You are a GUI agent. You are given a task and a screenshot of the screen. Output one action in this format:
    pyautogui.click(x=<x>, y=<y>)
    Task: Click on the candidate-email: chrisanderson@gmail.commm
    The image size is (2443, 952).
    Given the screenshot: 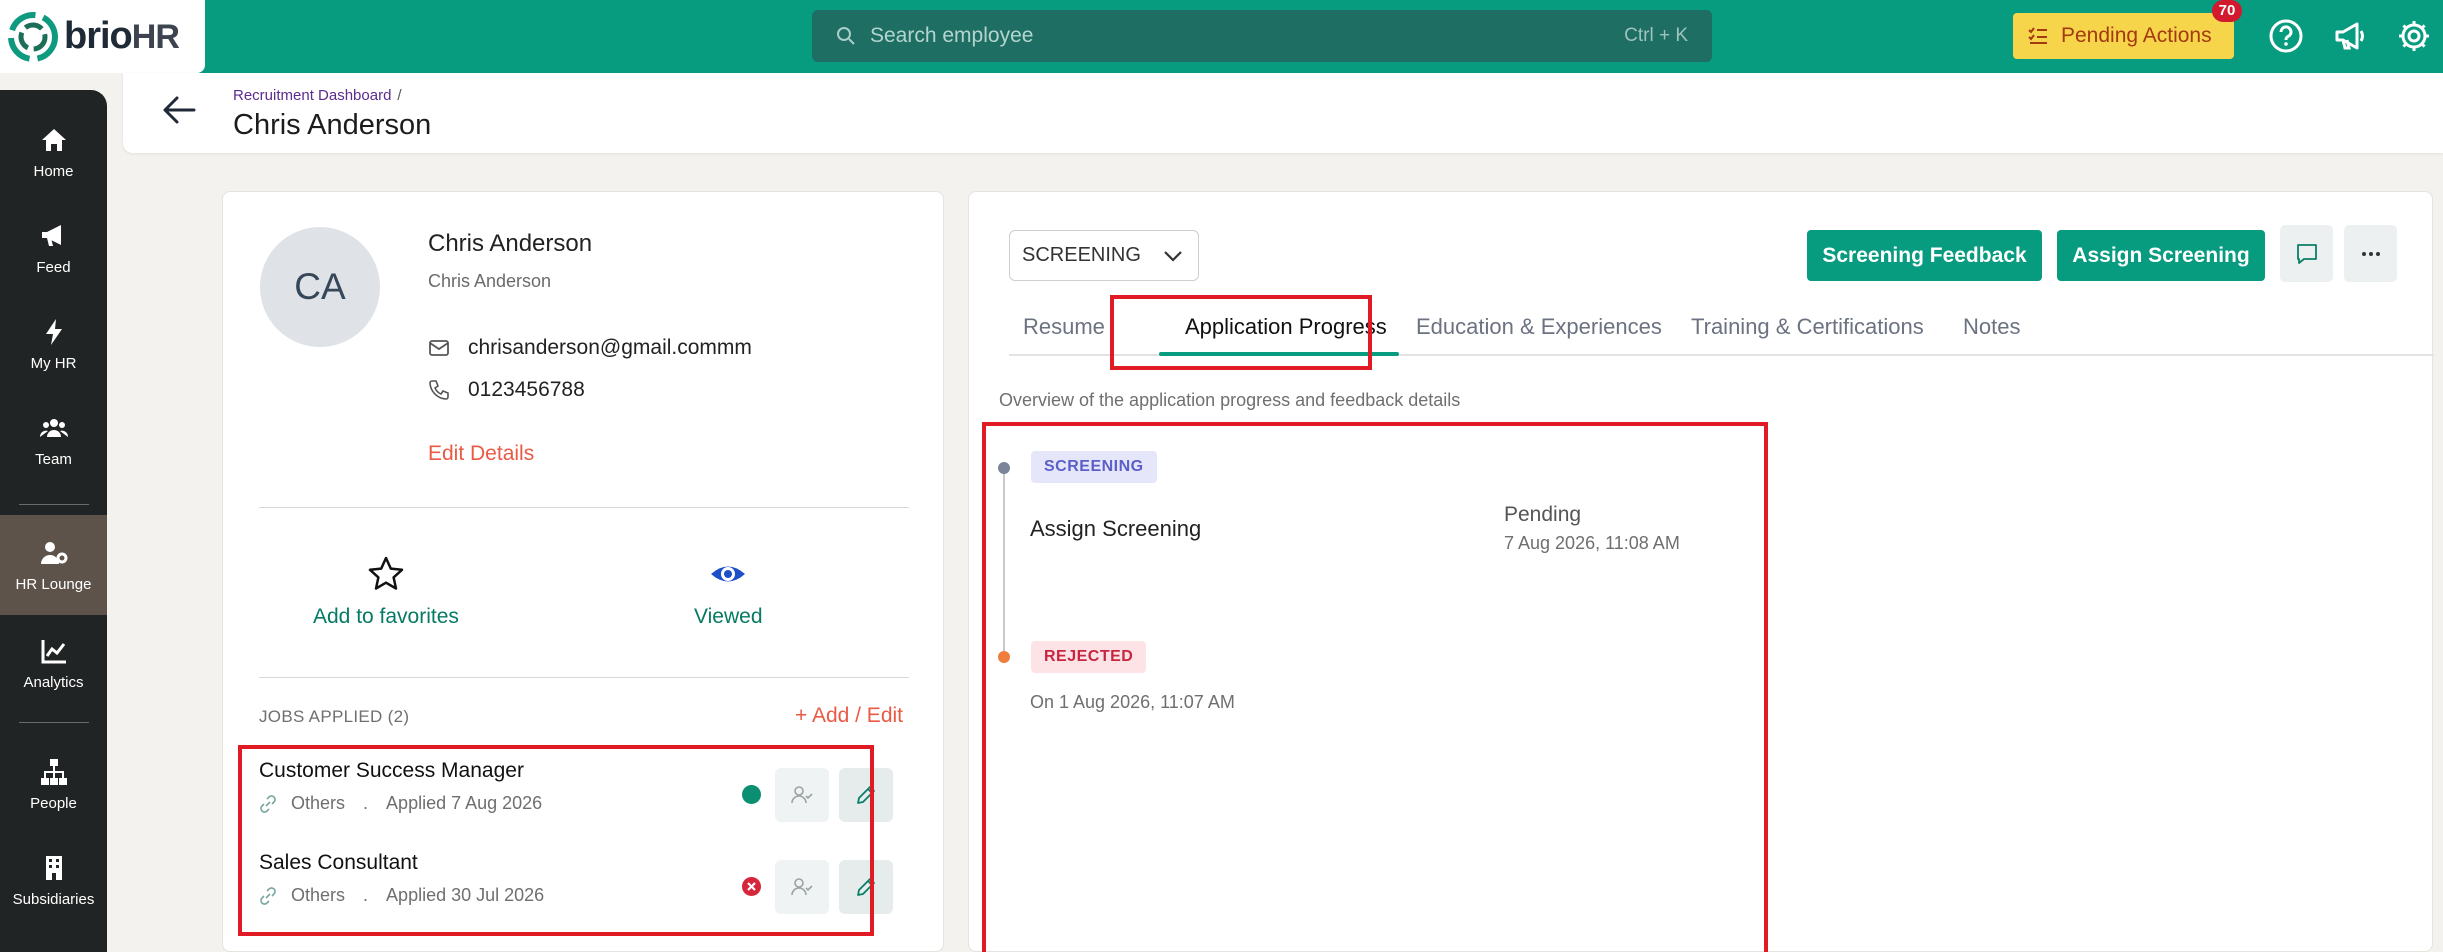 What is the action you would take?
    pyautogui.click(x=610, y=347)
    